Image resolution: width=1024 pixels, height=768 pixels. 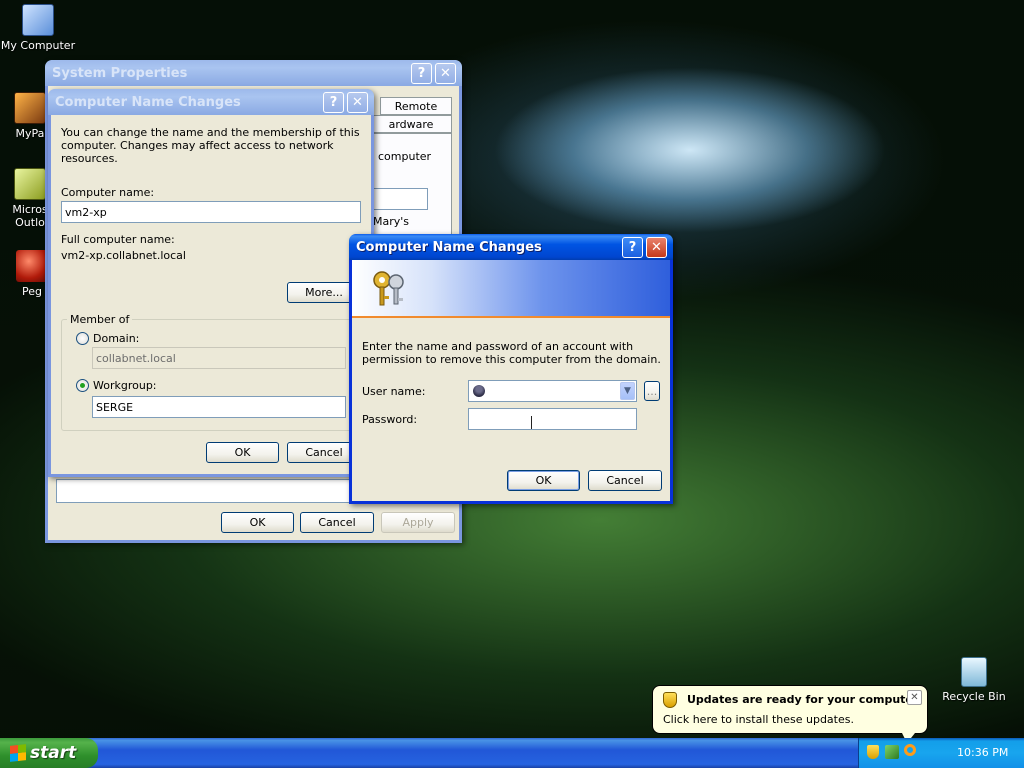 I want to click on security-shield-icon, so click(x=873, y=752).